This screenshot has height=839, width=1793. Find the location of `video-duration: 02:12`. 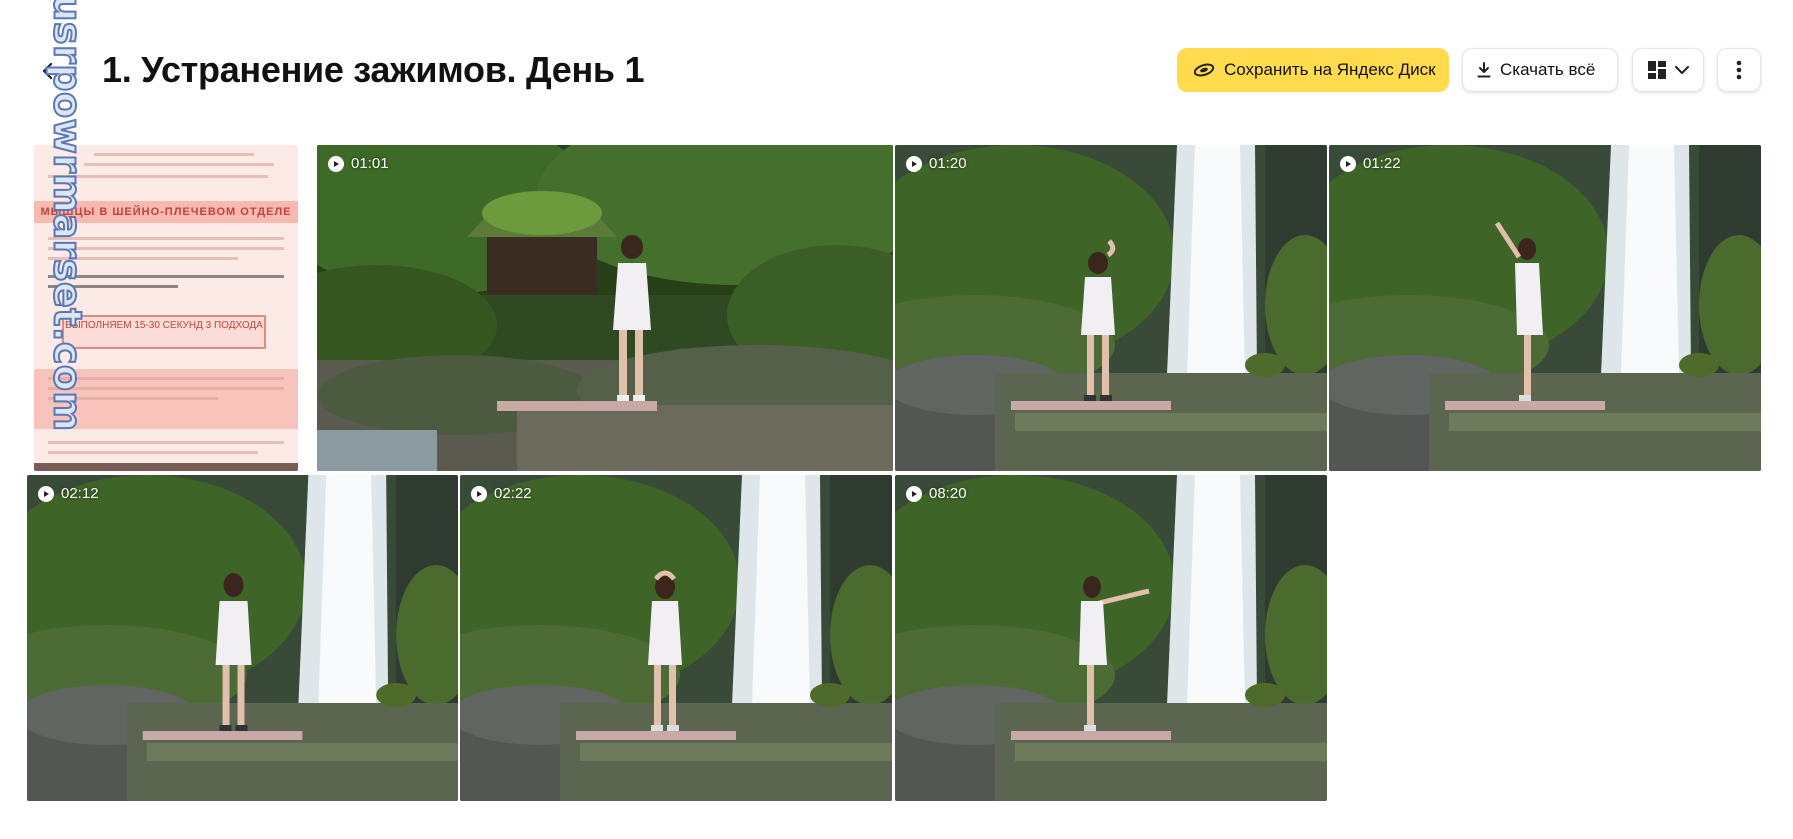

video-duration: 02:12 is located at coordinates (68, 493).